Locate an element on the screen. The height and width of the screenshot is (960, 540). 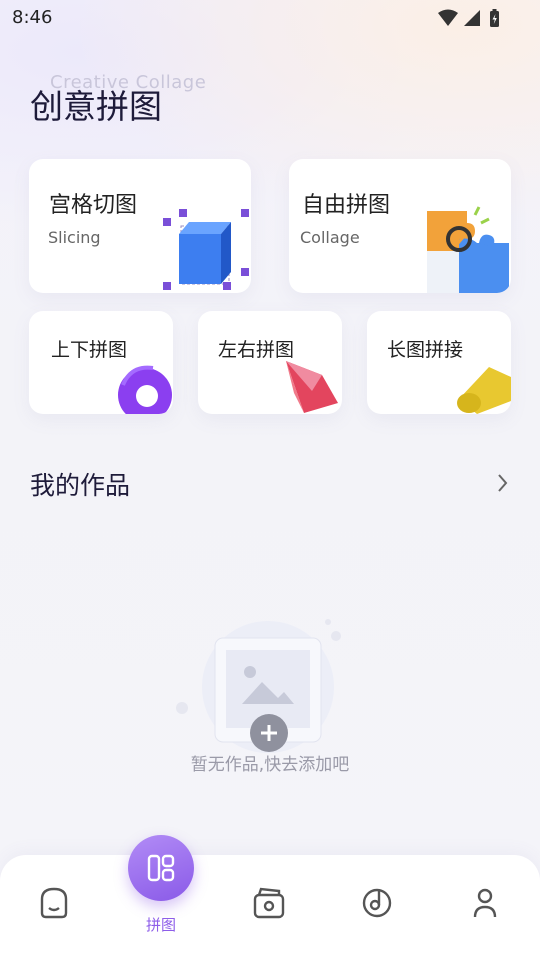
long-image-title: 长图拼接 is located at coordinates (425, 350).